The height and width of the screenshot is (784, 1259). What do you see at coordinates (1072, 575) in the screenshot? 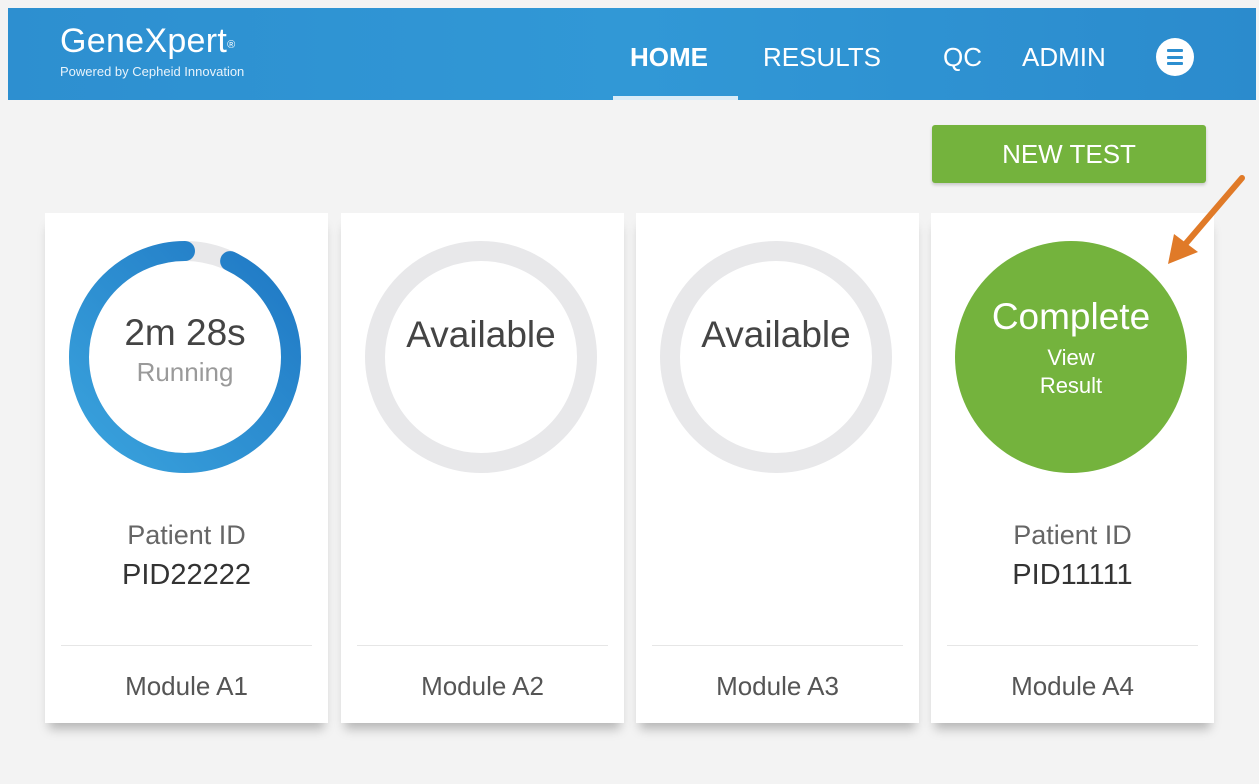
I see `patient-id-value: PID11111` at bounding box center [1072, 575].